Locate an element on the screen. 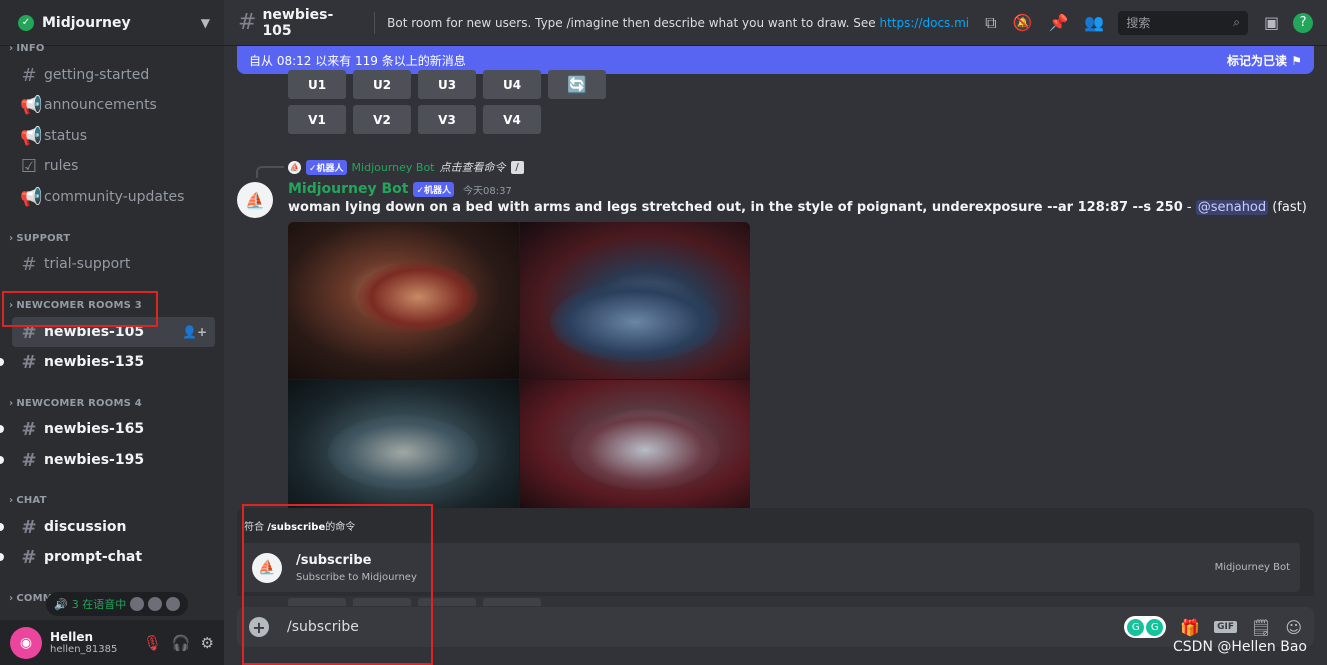  message-input is located at coordinates (667, 627).